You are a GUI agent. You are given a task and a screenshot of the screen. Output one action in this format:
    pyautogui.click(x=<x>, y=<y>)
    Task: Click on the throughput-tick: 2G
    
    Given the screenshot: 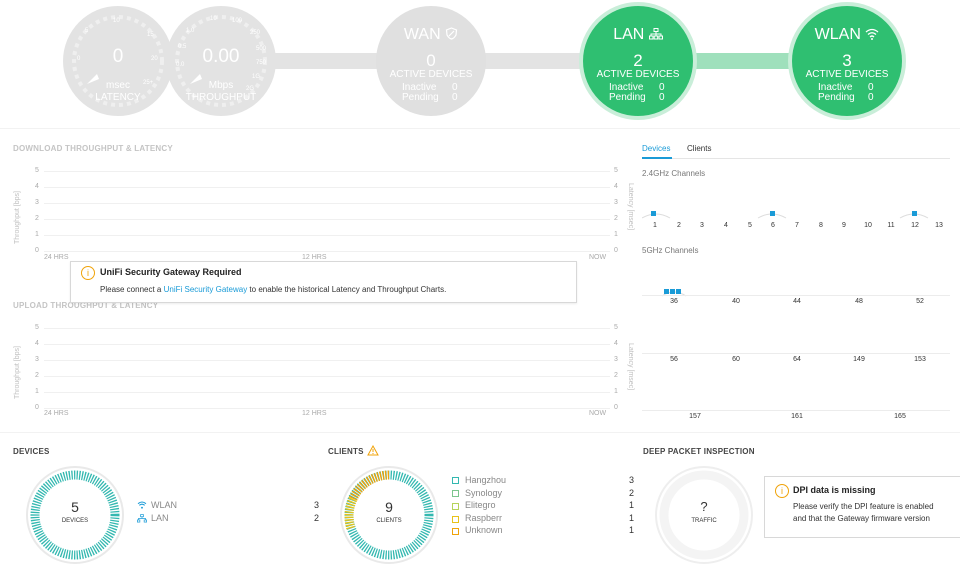 What is the action you would take?
    pyautogui.click(x=250, y=89)
    